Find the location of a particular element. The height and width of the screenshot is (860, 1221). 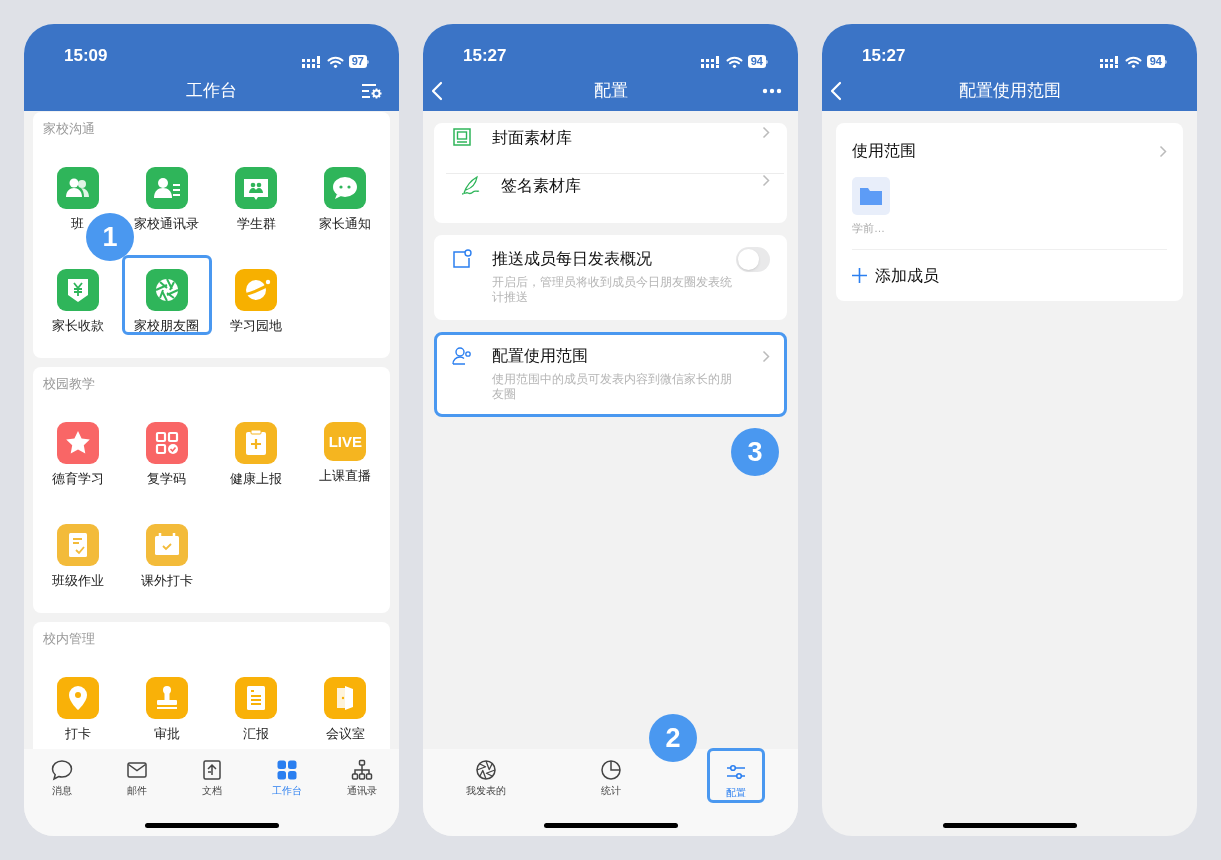

chat-bubble-icon is located at coordinates (61, 770).